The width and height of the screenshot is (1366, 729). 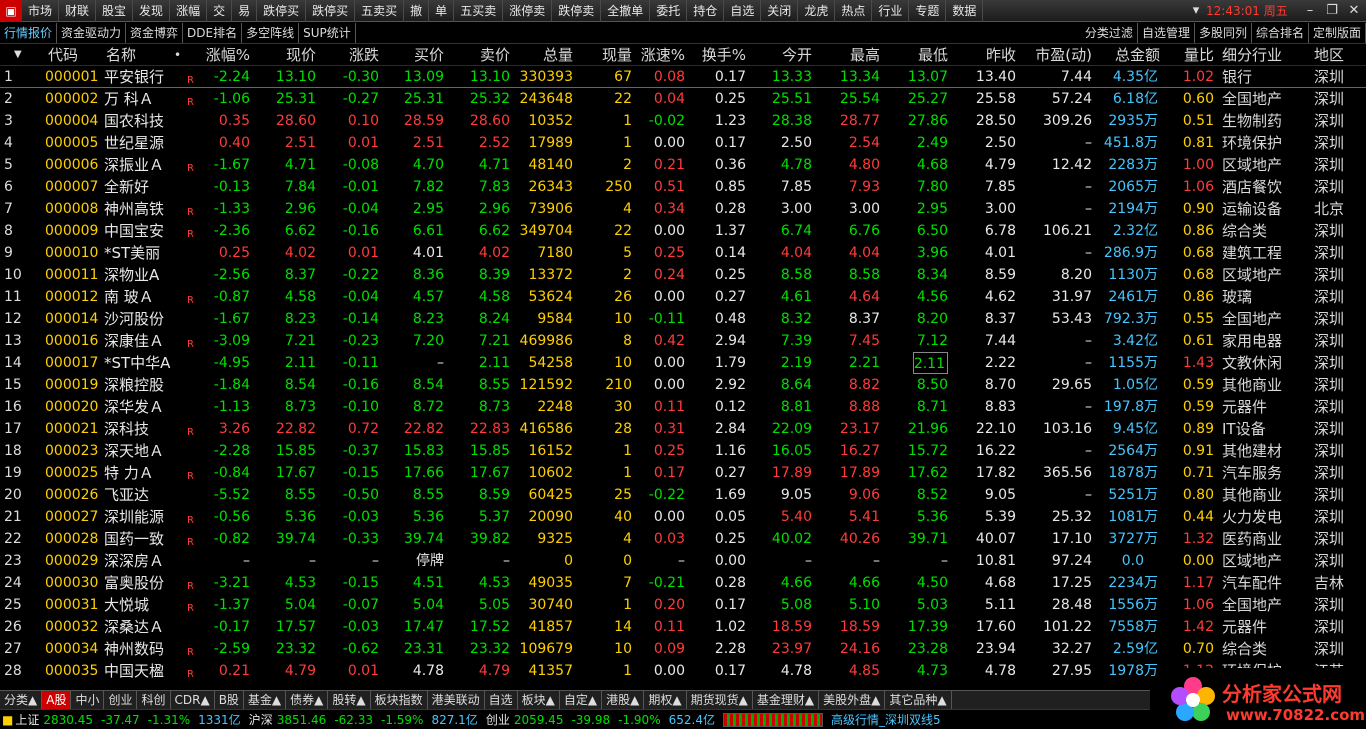 I want to click on cell-code: 000025, so click(x=71, y=473).